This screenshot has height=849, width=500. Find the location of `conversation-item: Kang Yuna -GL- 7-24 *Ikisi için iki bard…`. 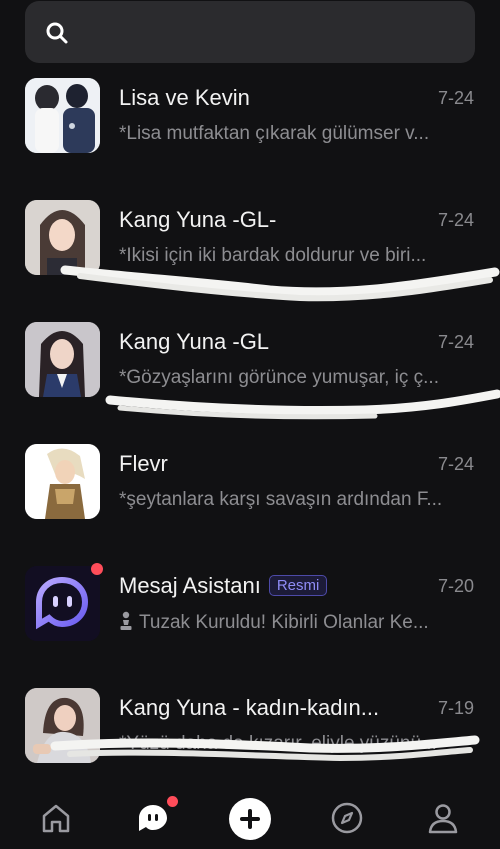

conversation-item: Kang Yuna -GL- 7-24 *Ikisi için iki bard… is located at coordinates (250, 255).